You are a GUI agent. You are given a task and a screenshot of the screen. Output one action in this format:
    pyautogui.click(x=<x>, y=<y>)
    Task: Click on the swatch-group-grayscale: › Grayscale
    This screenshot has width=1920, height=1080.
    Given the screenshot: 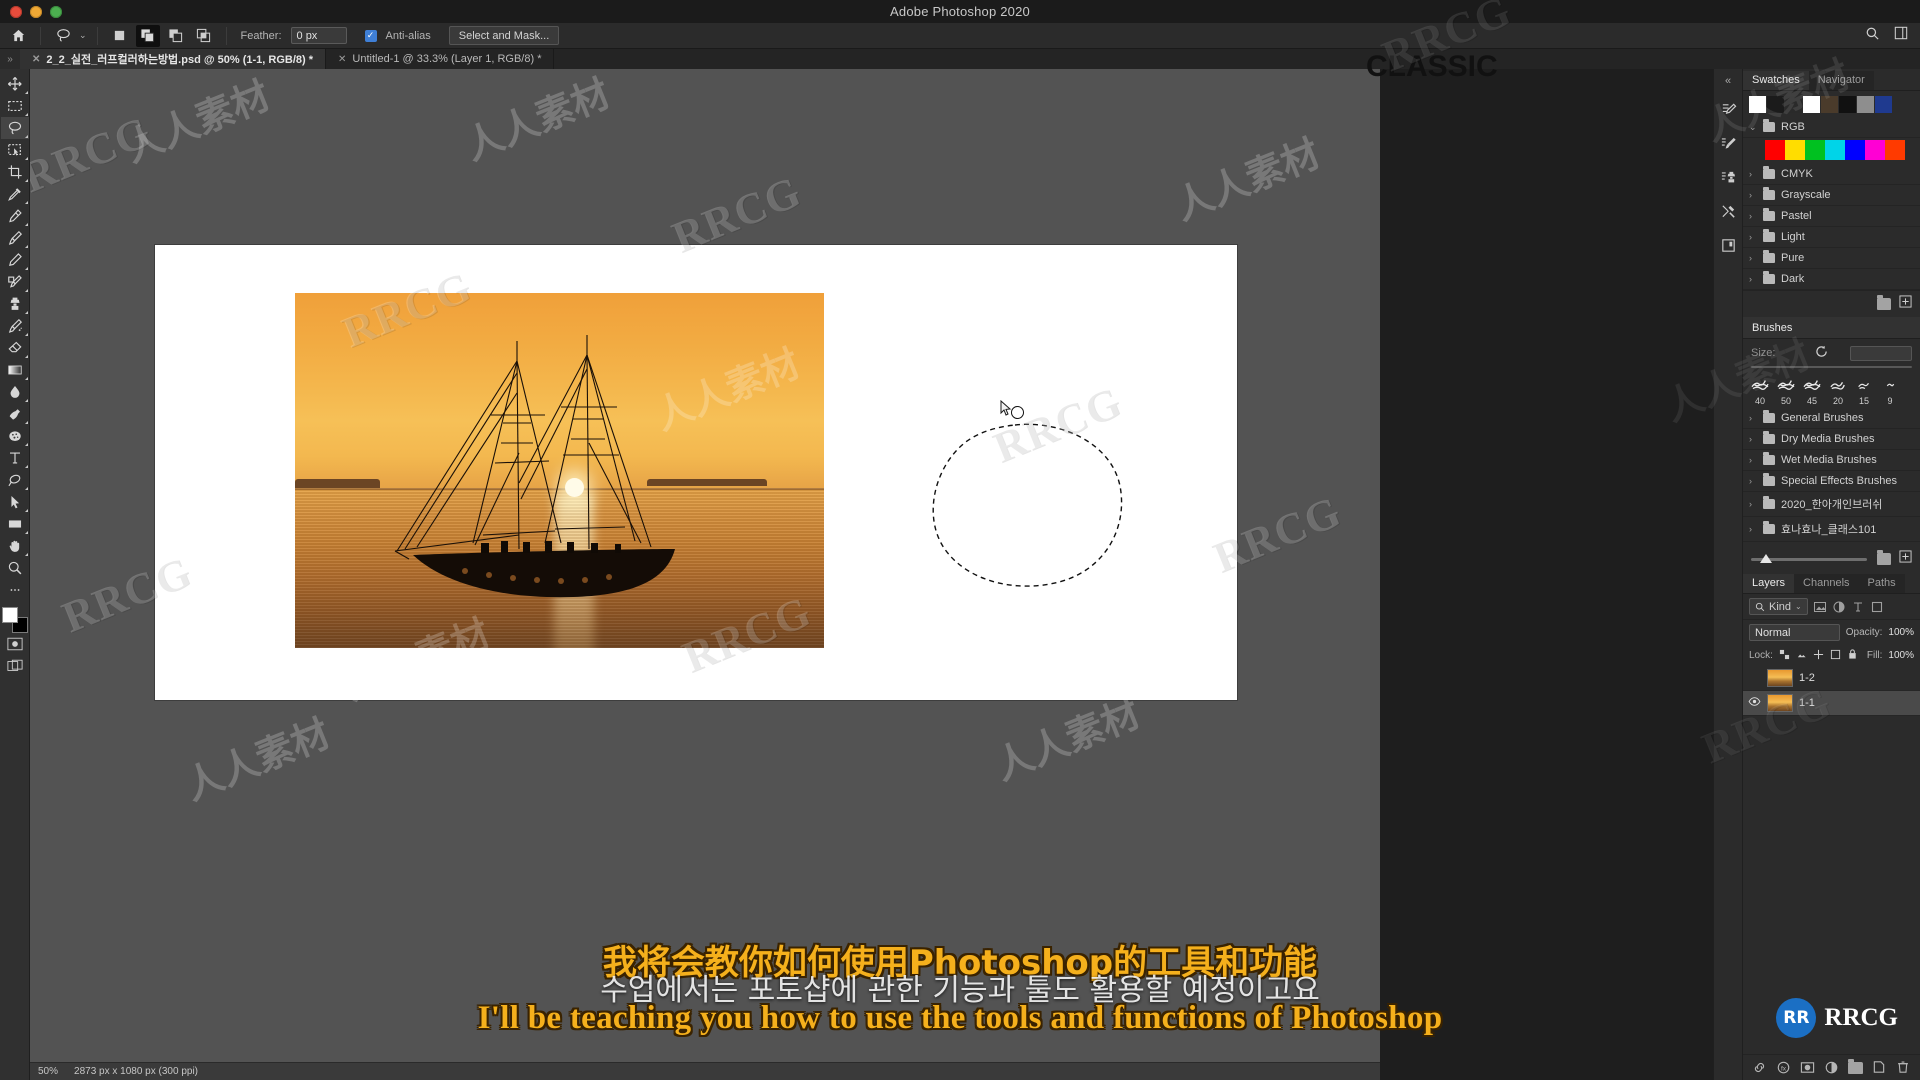 What is the action you would take?
    pyautogui.click(x=1831, y=195)
    